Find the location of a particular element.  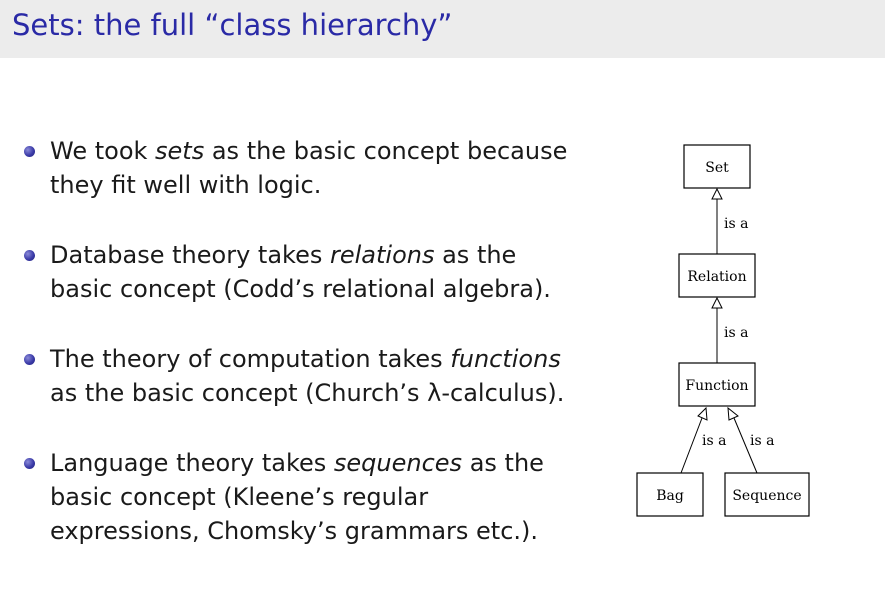

node-function-label: Function is located at coordinates (716, 386).